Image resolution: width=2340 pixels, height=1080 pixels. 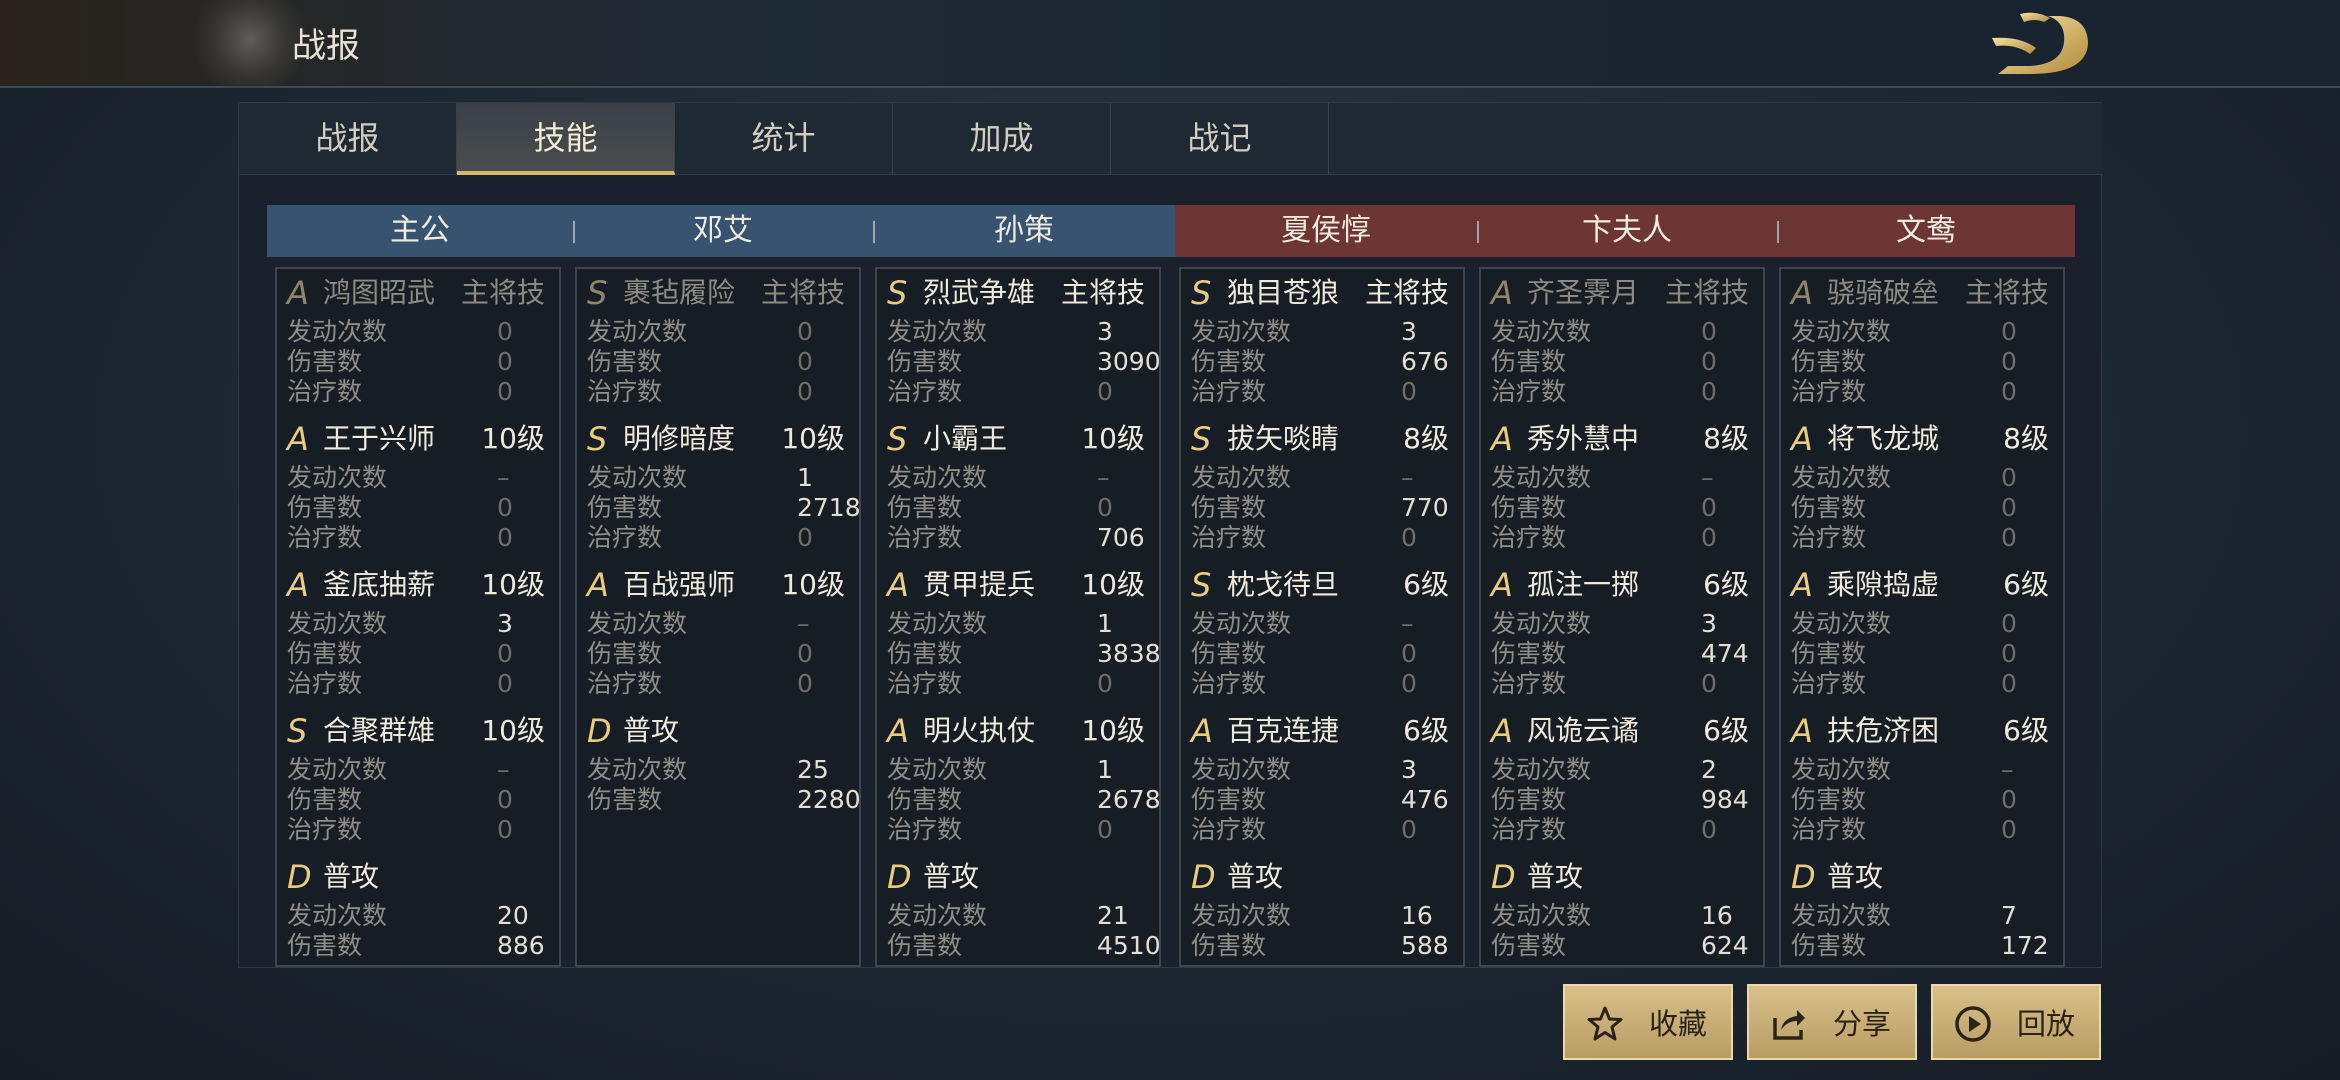 I want to click on skill-grade: D, so click(x=1503, y=877).